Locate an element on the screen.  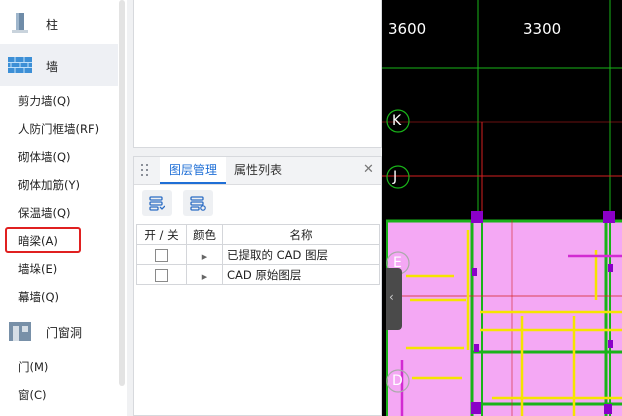
layer-name: 已提取的 CAD 图层 is located at coordinates (301, 254).